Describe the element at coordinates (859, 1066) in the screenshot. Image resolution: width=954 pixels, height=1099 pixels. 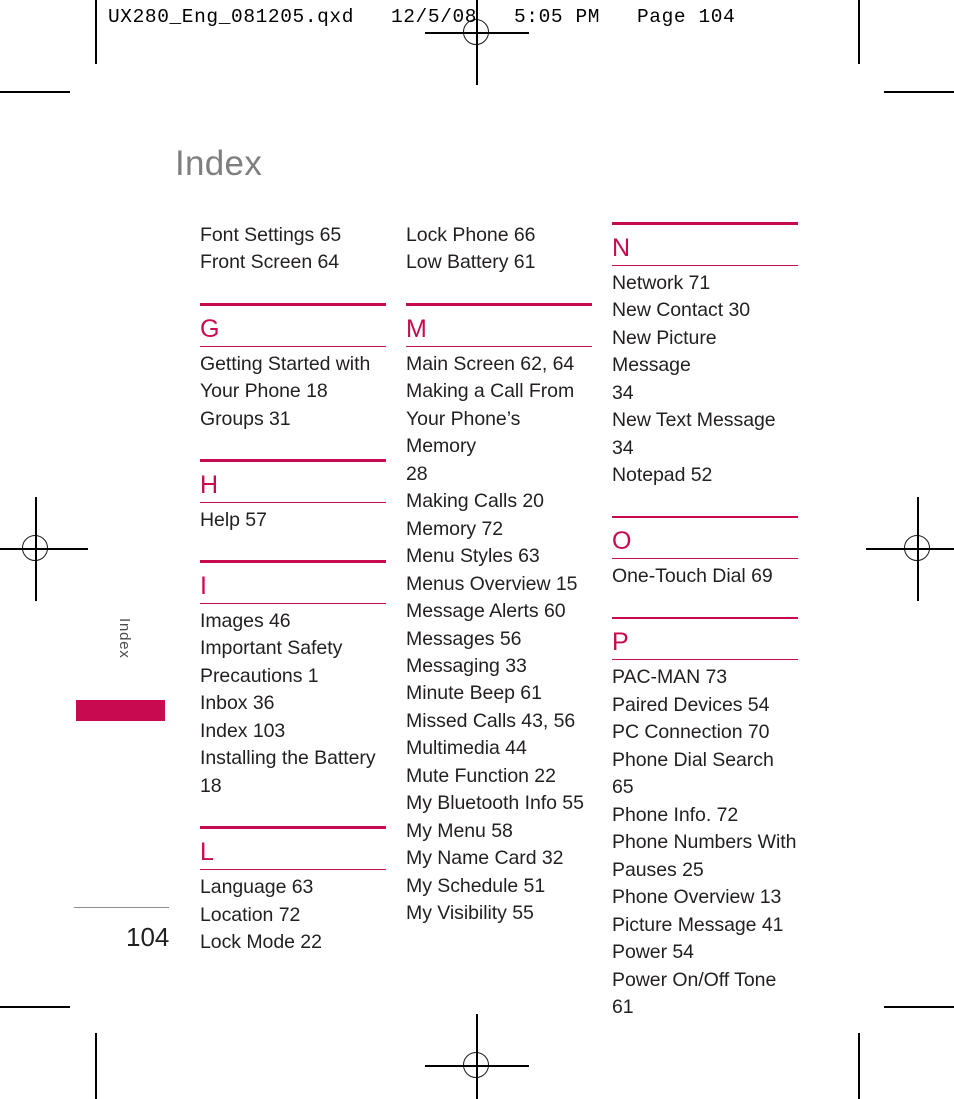
I see `crop-mark-bottom-right-vertical` at that location.